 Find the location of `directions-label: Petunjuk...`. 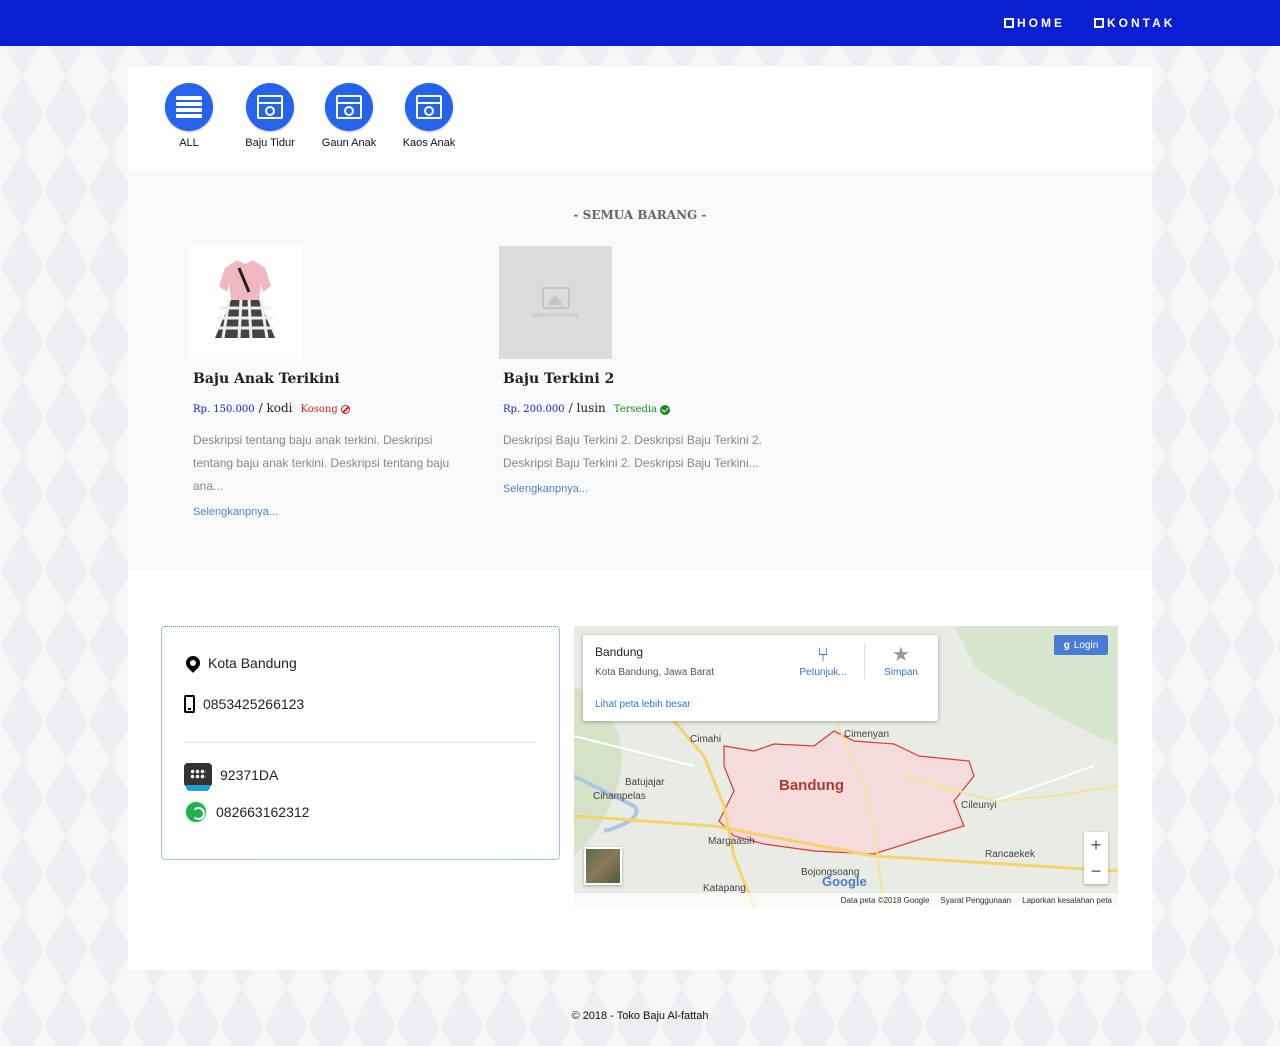

directions-label: Petunjuk... is located at coordinates (823, 672).